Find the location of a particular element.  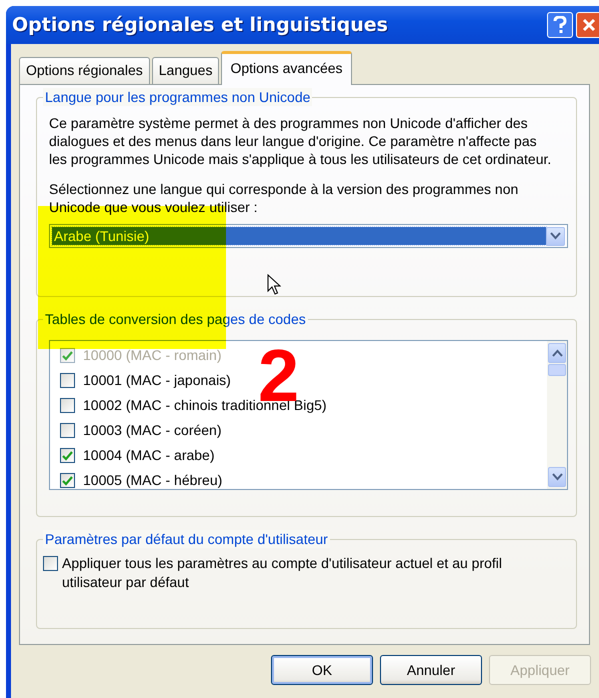

code-page-label: 10004 (MAC - arabe) is located at coordinates (149, 455).